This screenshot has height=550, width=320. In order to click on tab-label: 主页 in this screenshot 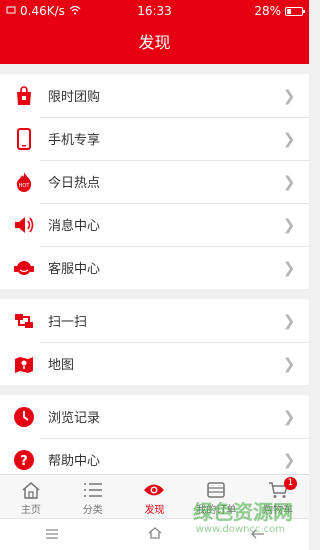, I will do `click(30, 510)`.